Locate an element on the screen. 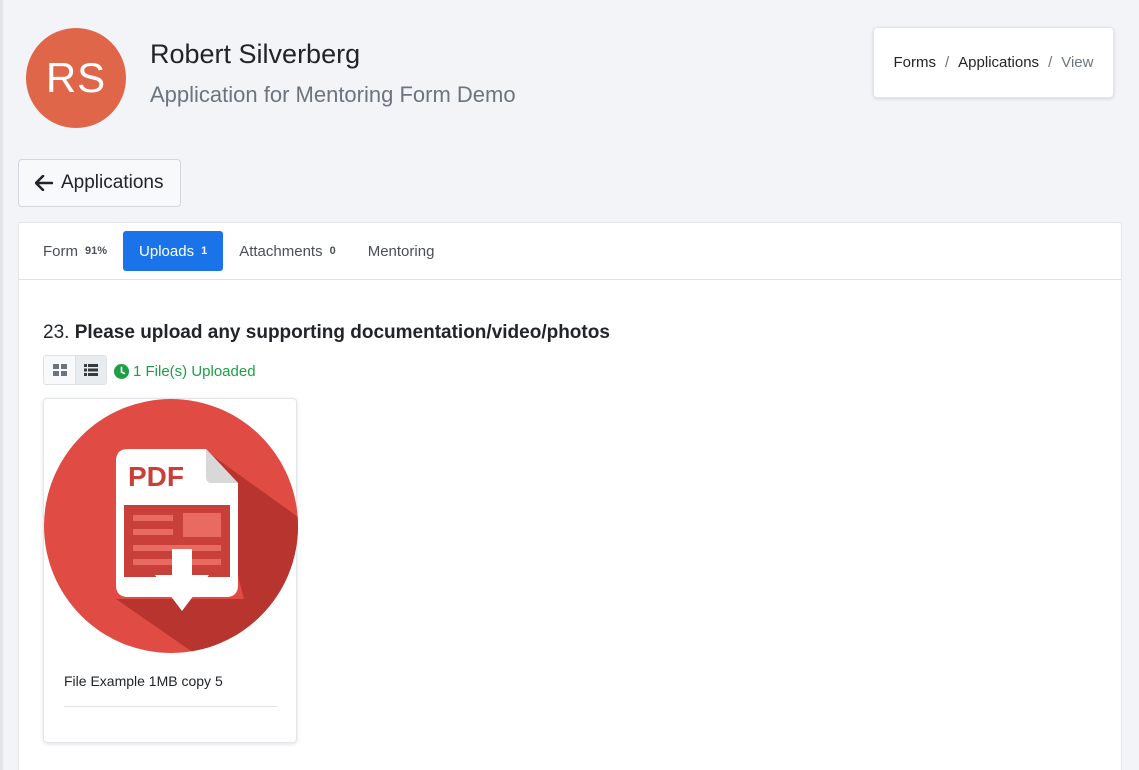 The height and width of the screenshot is (770, 1139). back-button-label: Applications is located at coordinates (112, 182).